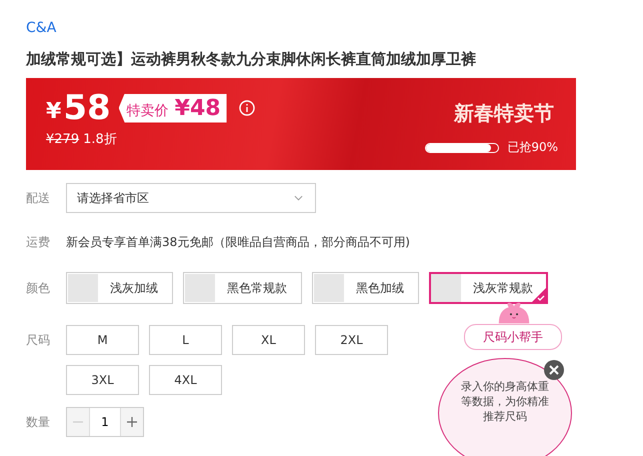 The width and height of the screenshot is (643, 456). Describe the element at coordinates (513, 337) in the screenshot. I see `size-helper-button: 尺码小帮手` at that location.